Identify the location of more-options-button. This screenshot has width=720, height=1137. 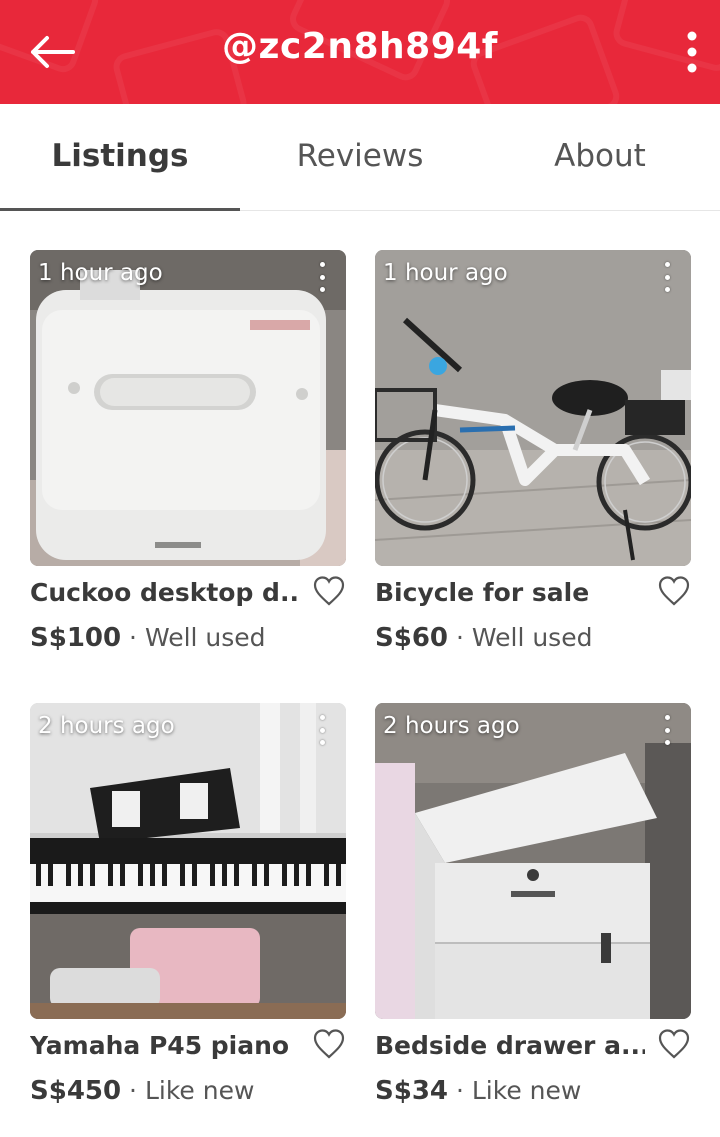
(668, 52).